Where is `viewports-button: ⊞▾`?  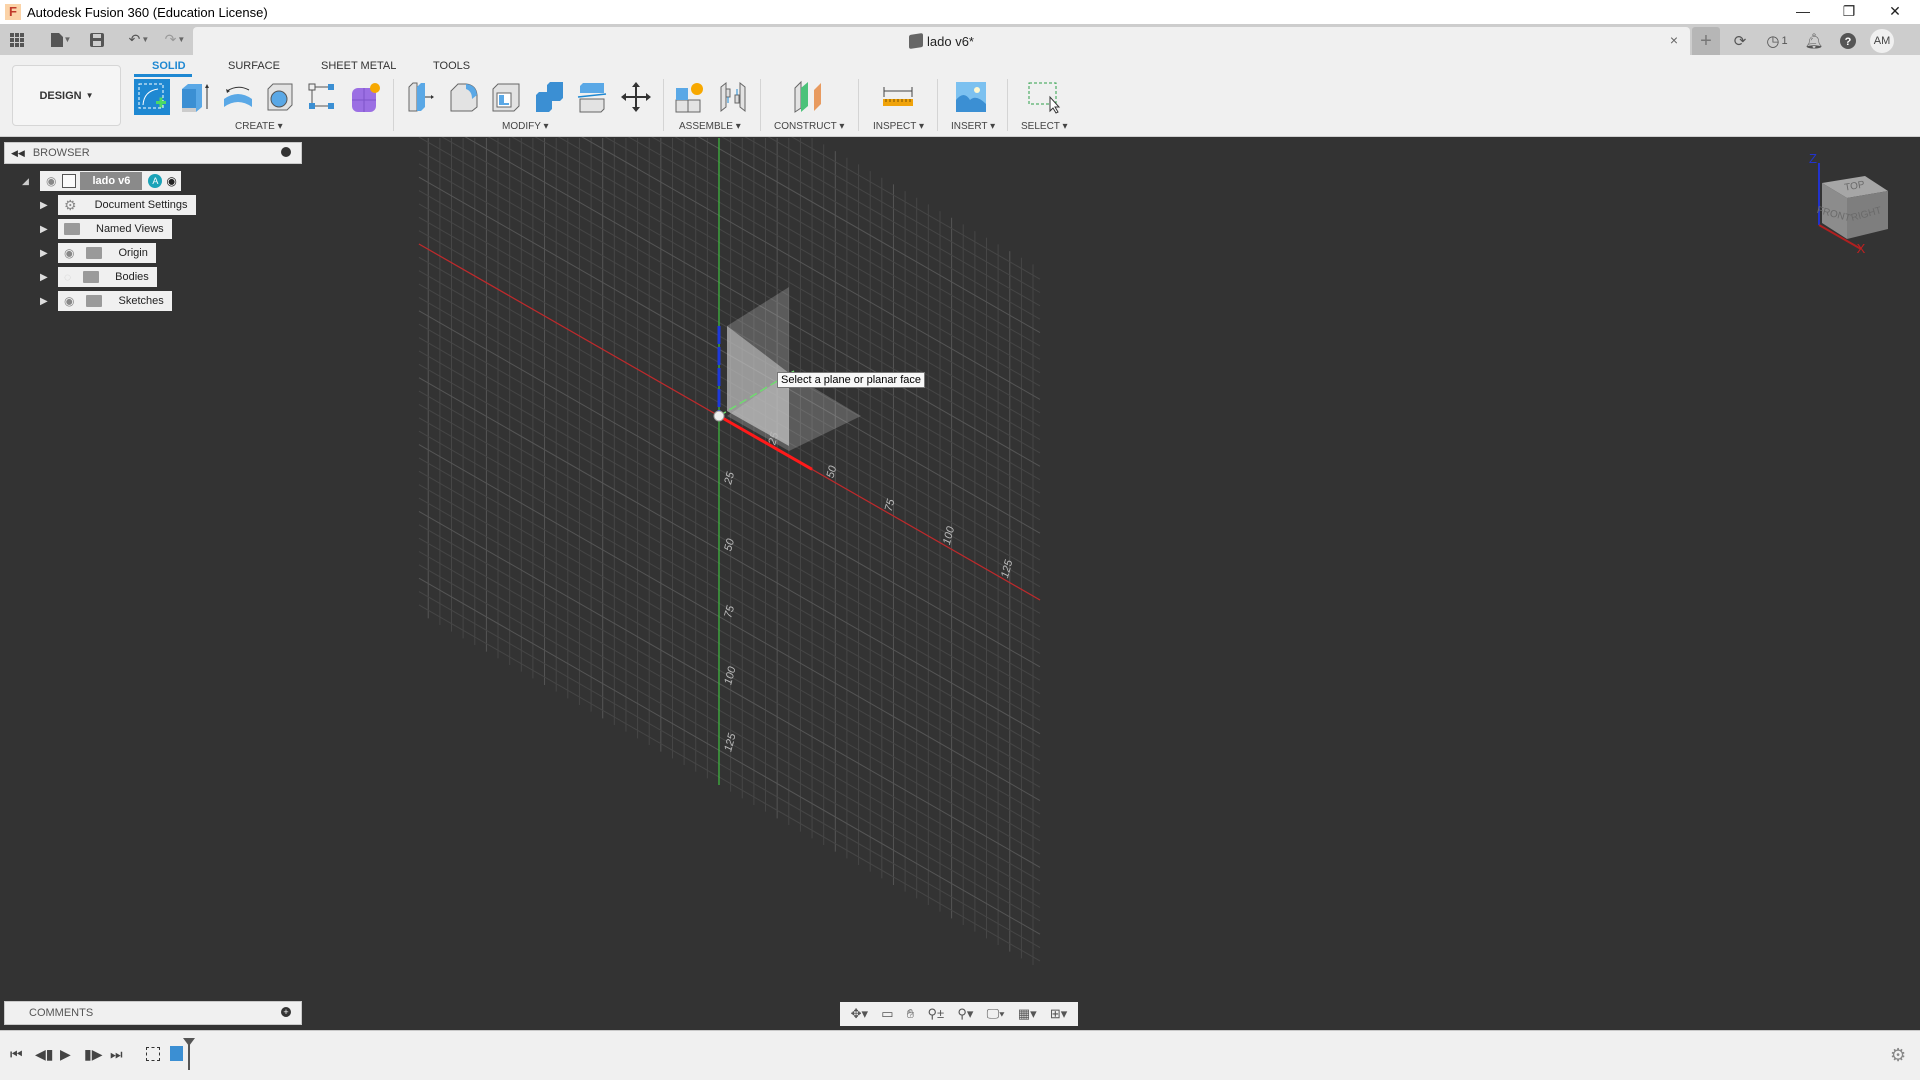
viewports-button: ⊞▾ is located at coordinates (1058, 1014).